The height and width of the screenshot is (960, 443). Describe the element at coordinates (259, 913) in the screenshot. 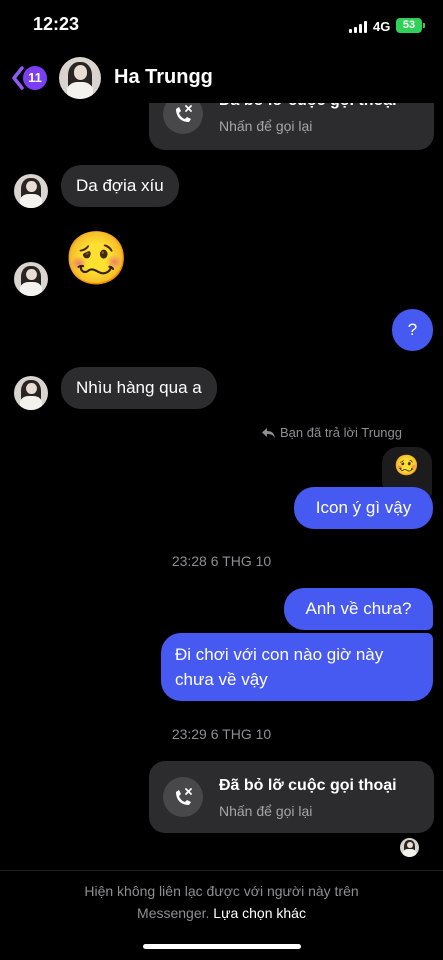

I see `other-options-link: Lựa chọn khác` at that location.